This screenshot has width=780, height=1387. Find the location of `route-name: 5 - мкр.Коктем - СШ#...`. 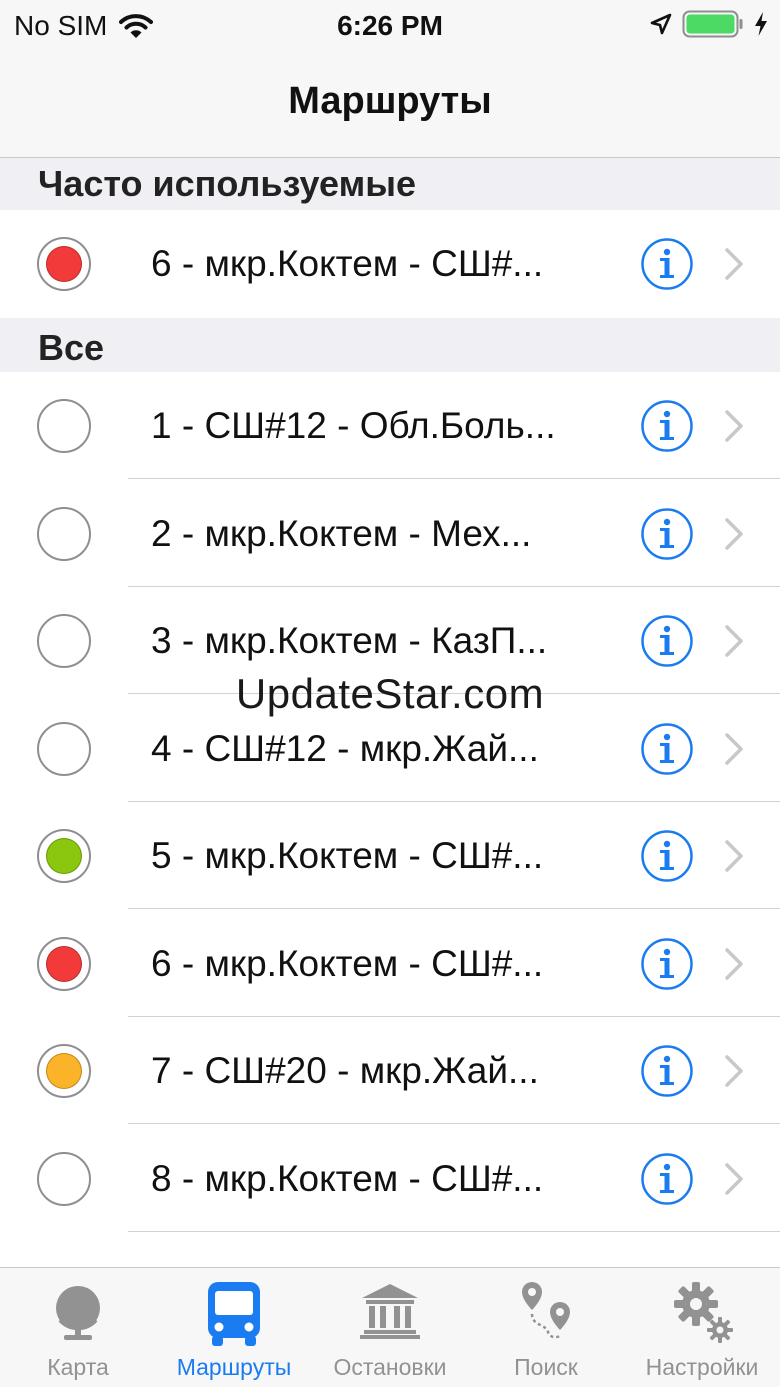

route-name: 5 - мкр.Коктем - СШ#... is located at coordinates (347, 855).